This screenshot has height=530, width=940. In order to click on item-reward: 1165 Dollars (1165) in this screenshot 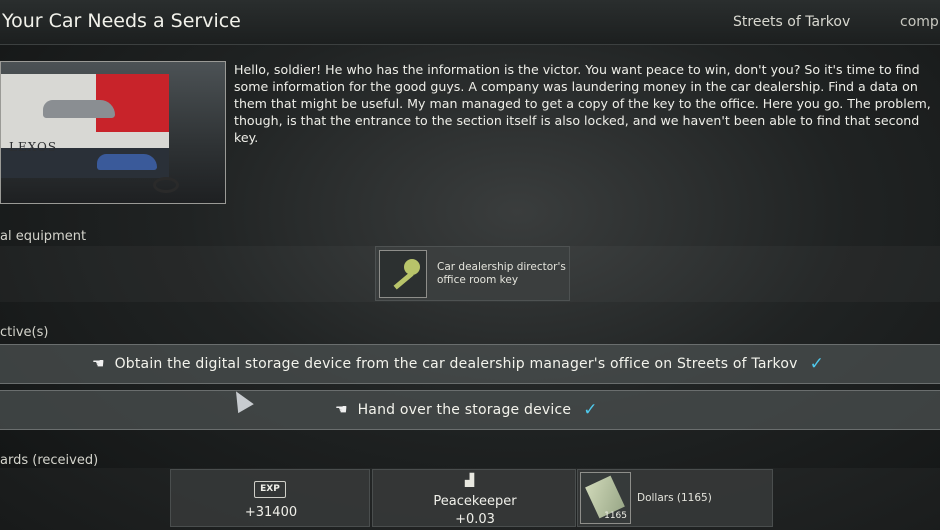, I will do `click(675, 498)`.